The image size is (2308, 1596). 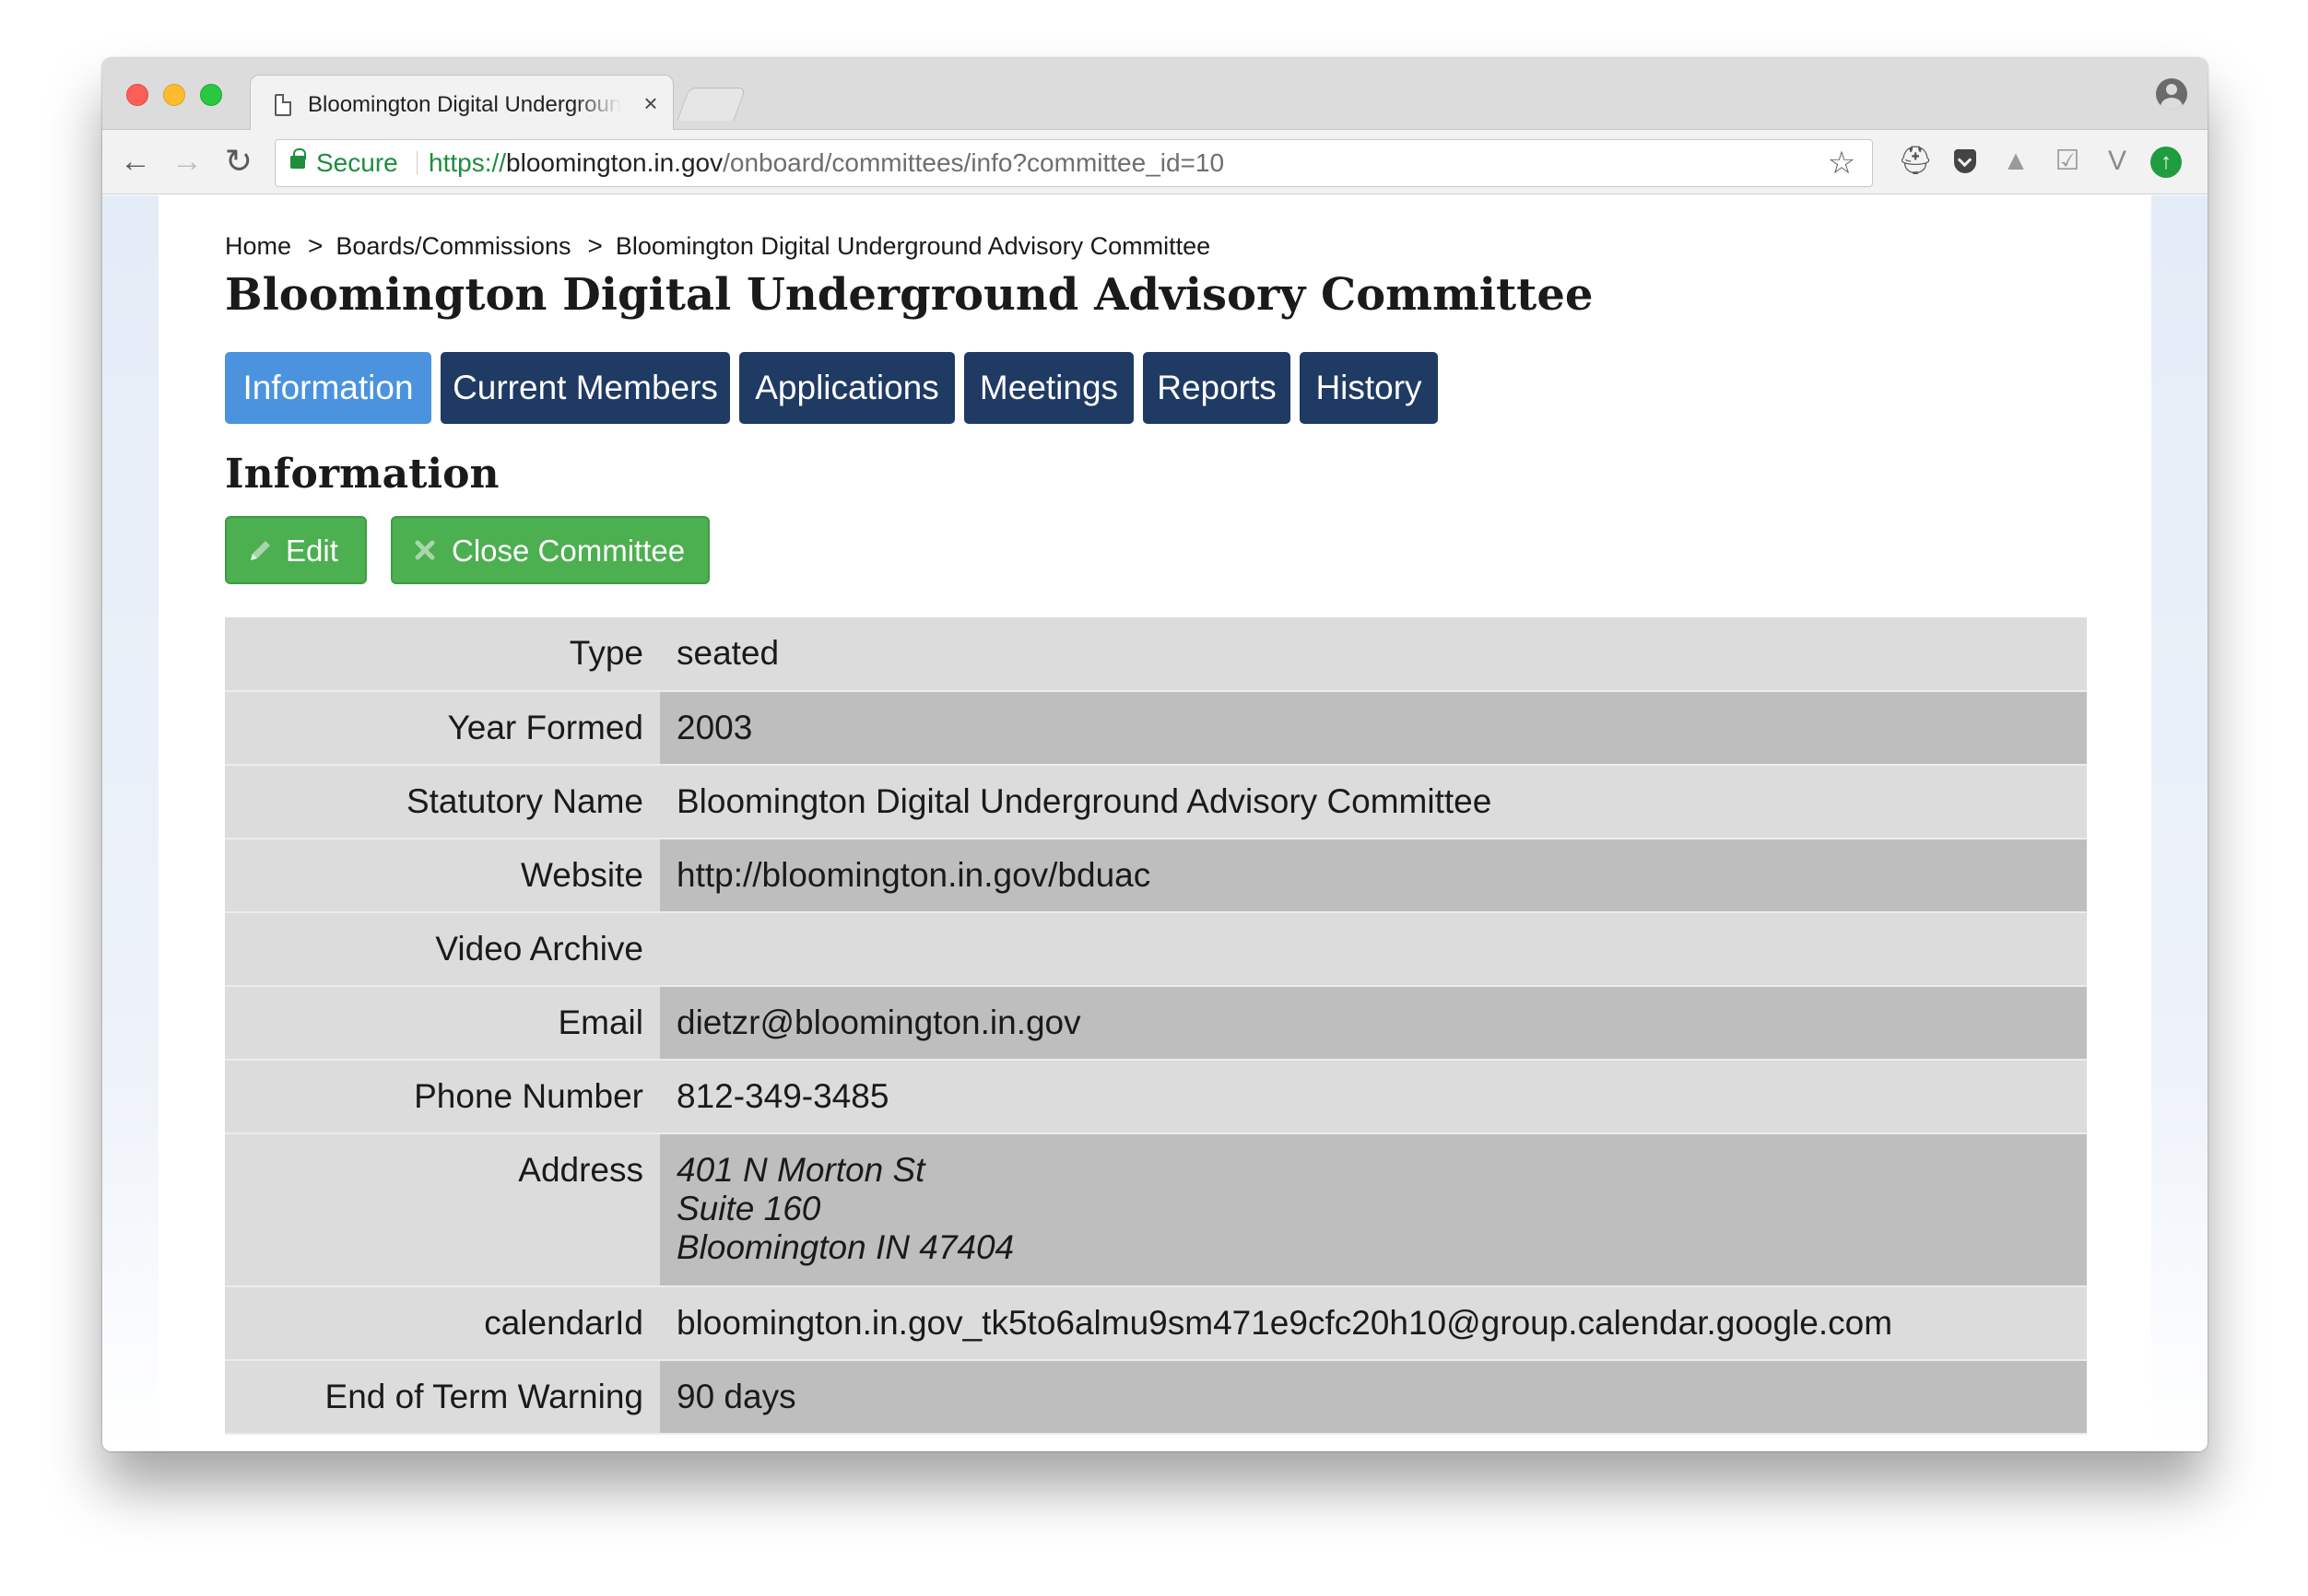 What do you see at coordinates (442, 876) in the screenshot?
I see `website-label: Website` at bounding box center [442, 876].